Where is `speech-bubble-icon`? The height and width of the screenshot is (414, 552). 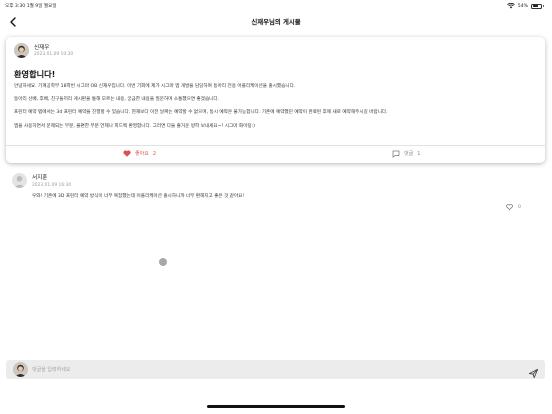 speech-bubble-icon is located at coordinates (396, 154).